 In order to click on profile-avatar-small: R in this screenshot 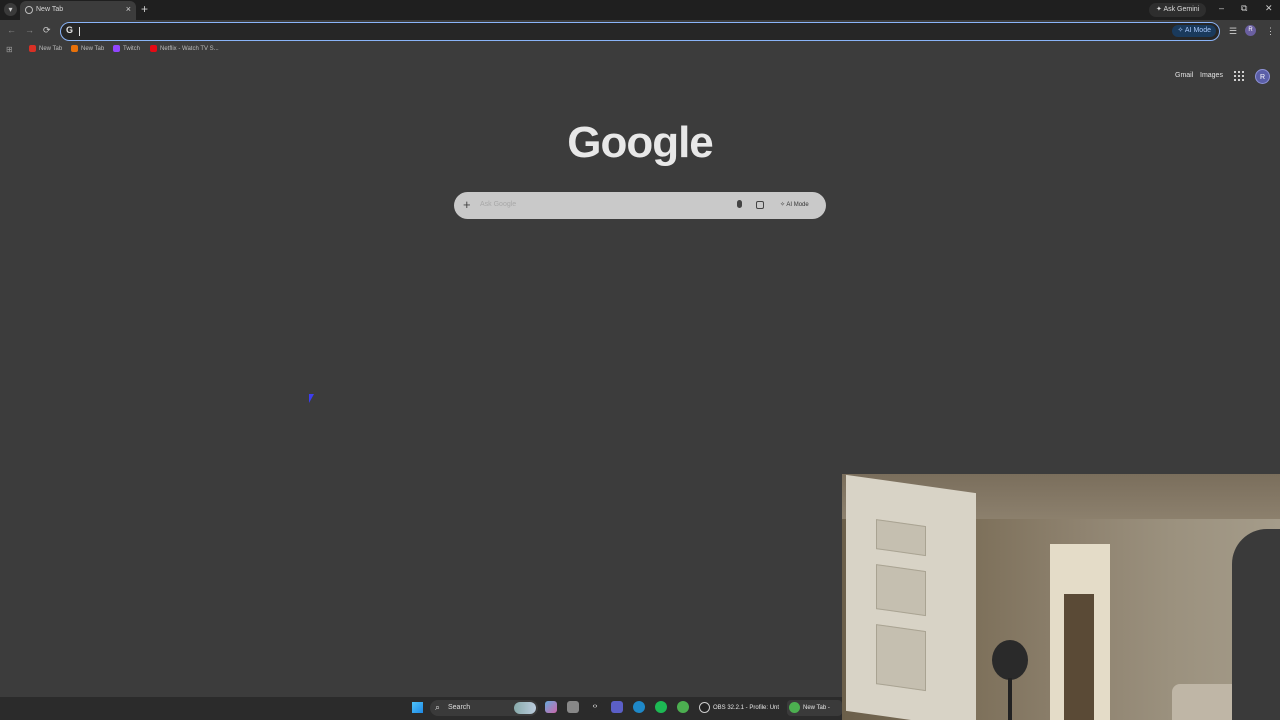, I will do `click(1250, 30)`.